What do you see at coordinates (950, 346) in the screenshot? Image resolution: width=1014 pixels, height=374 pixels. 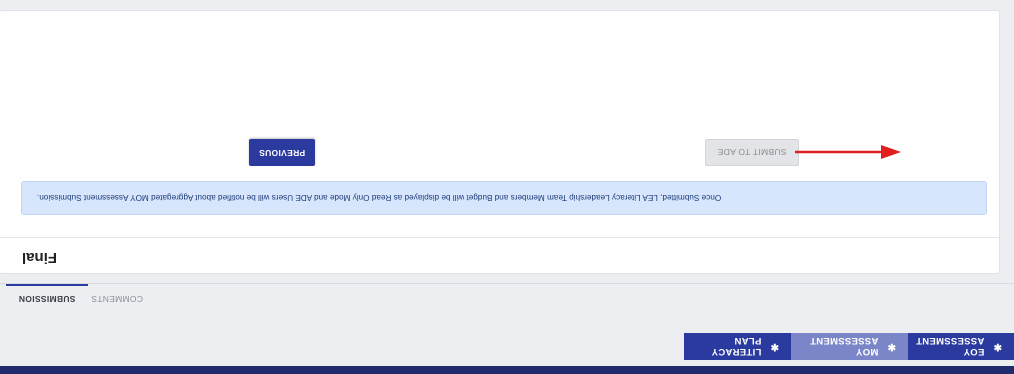 I see `tab-label: EOY ASSESSMENT` at bounding box center [950, 346].